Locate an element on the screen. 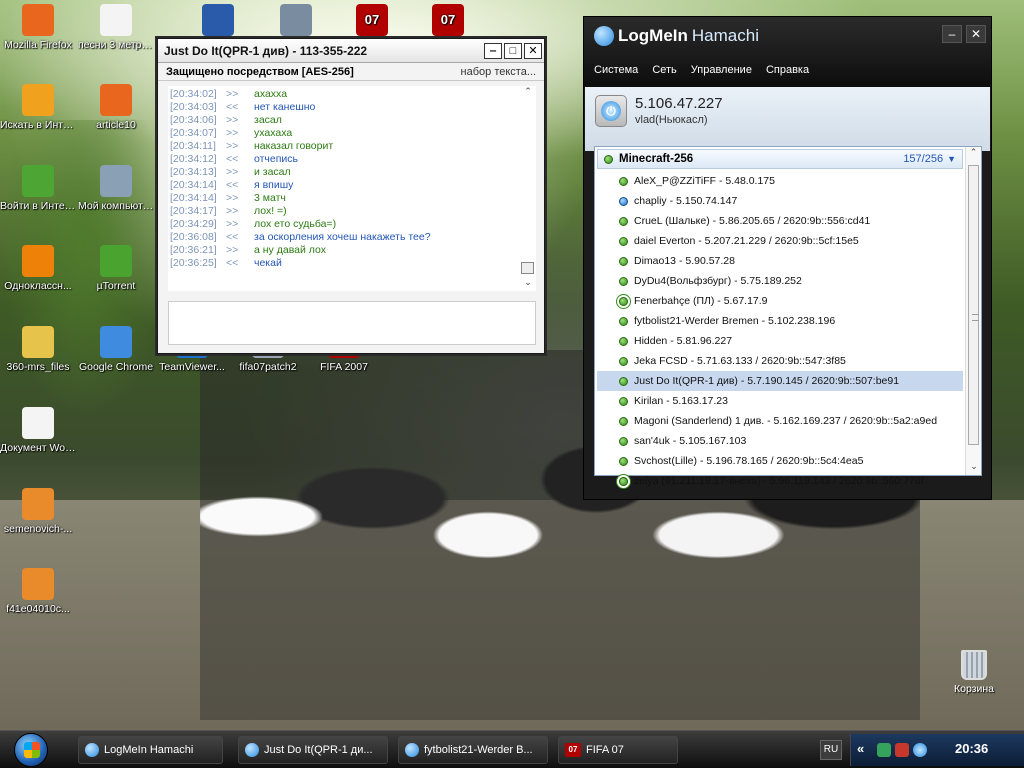  chevron-down-icon: ▼ is located at coordinates (951, 159).